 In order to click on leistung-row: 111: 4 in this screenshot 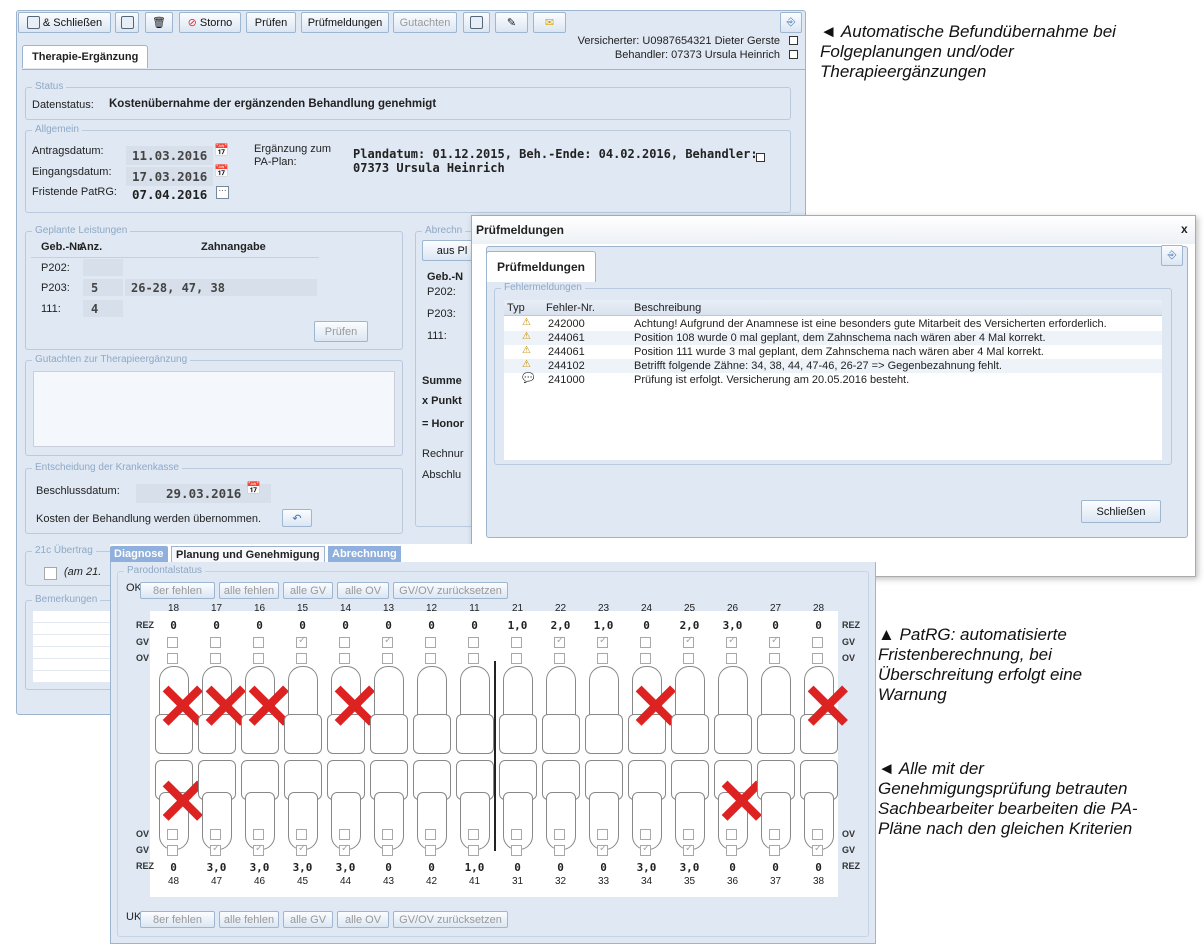, I will do `click(175, 309)`.